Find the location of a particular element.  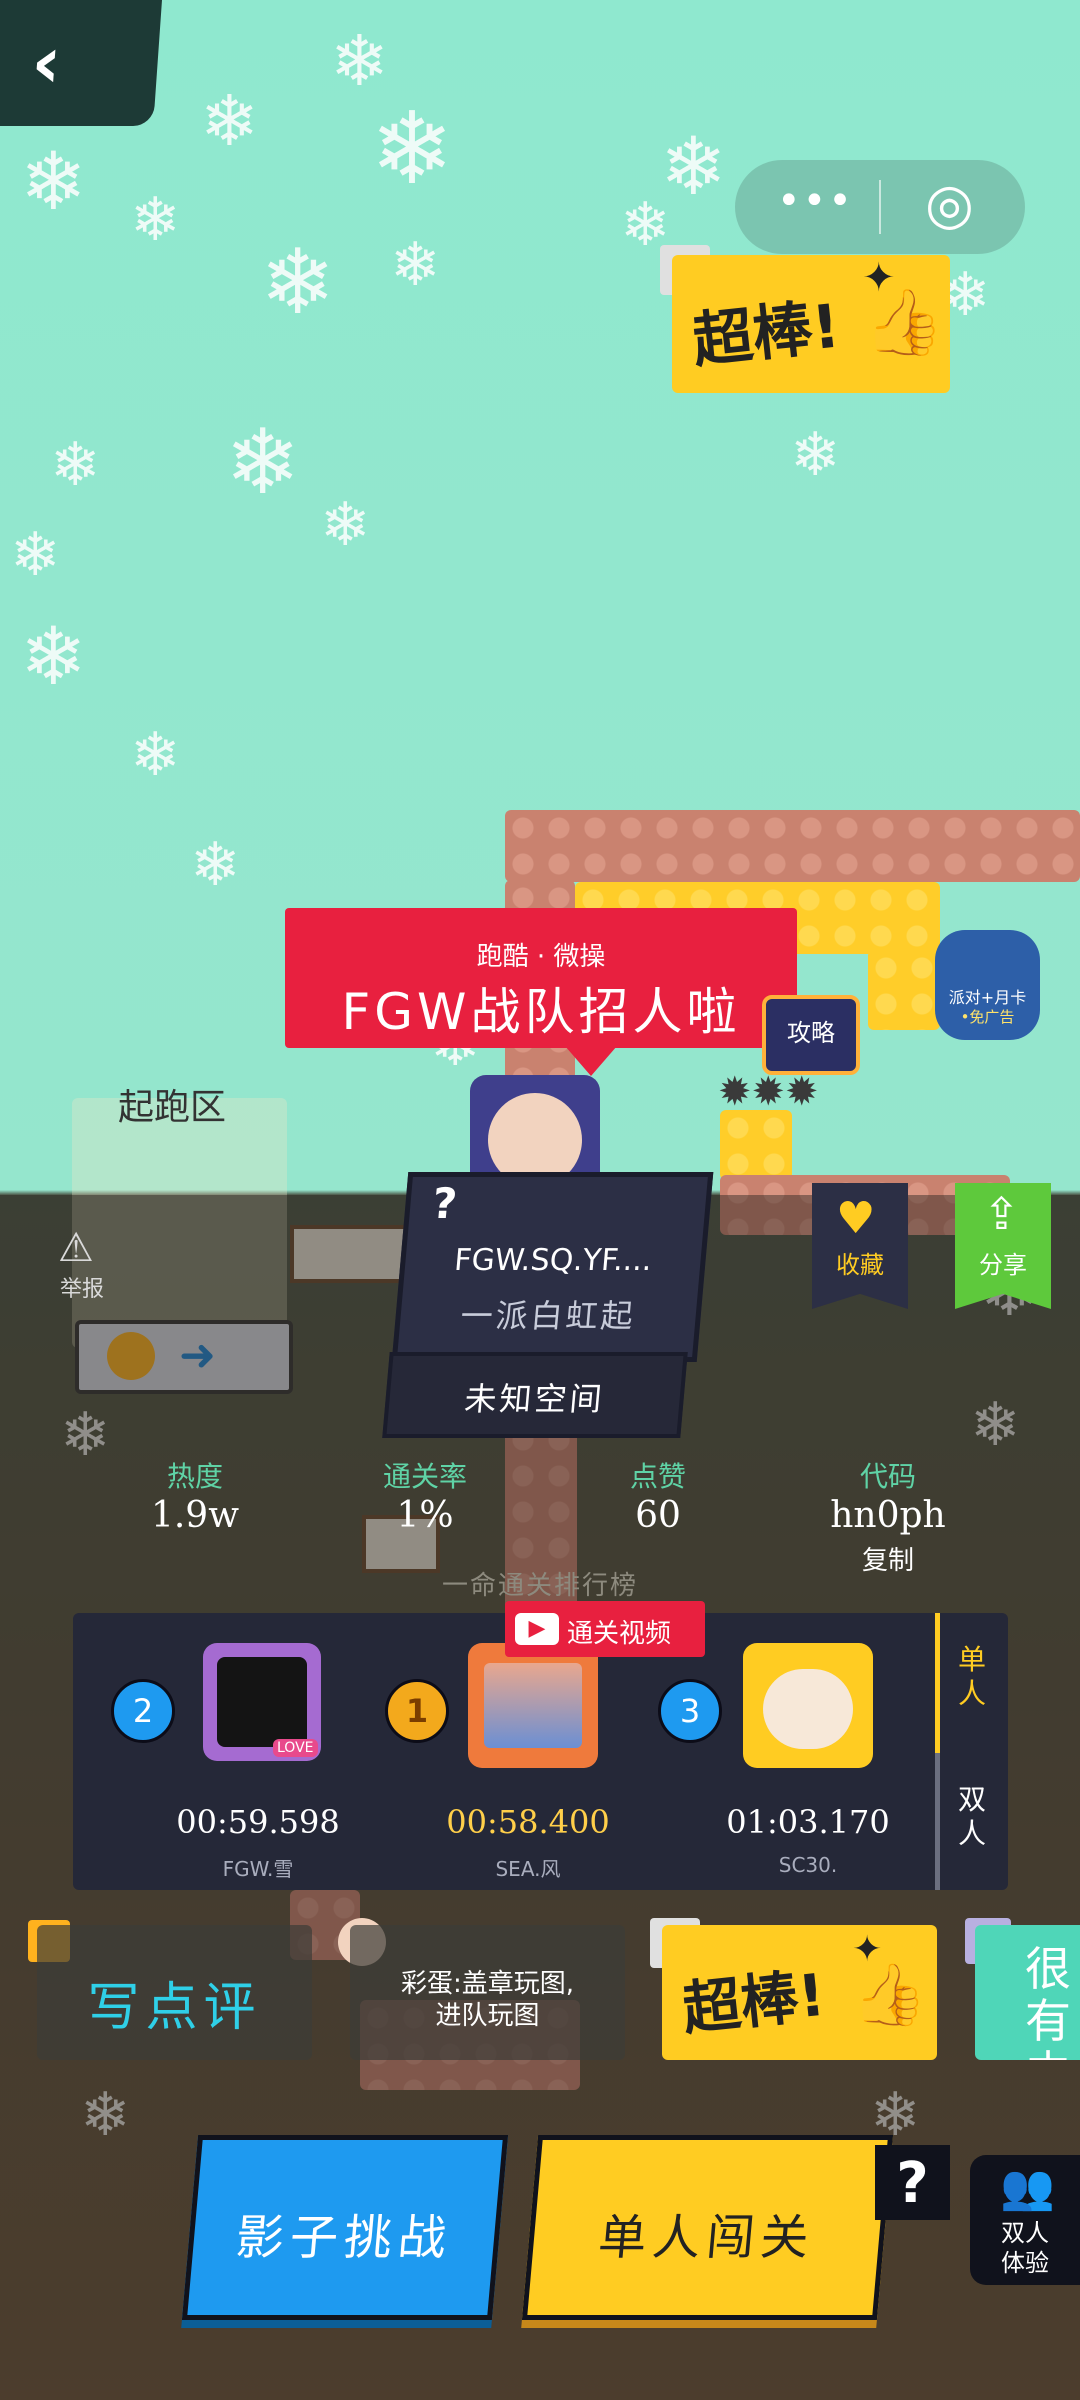

write-review-button: 写点评 is located at coordinates (174, 1992).